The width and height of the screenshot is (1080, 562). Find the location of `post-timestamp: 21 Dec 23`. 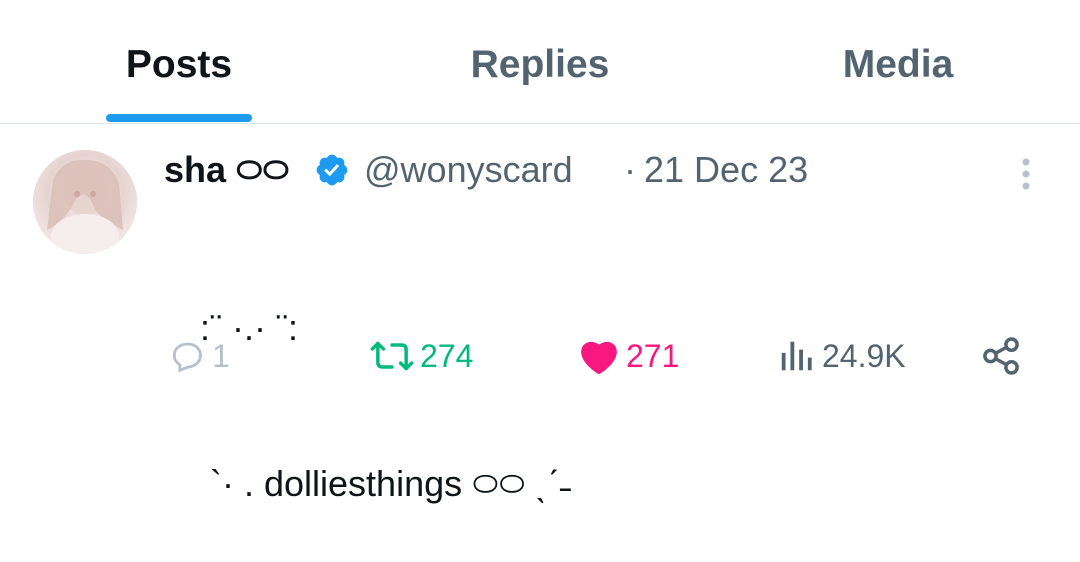

post-timestamp: 21 Dec 23 is located at coordinates (726, 170).